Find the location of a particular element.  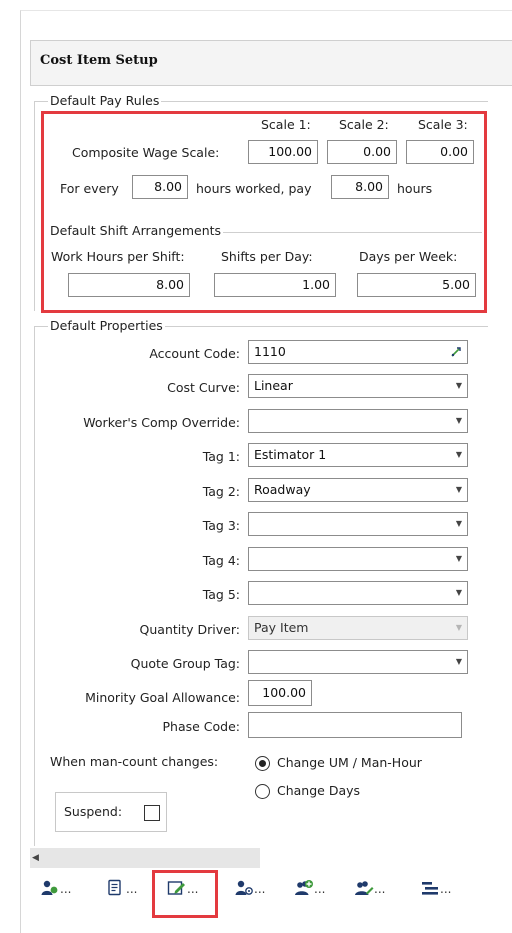

person-add-icon is located at coordinates (49, 887).